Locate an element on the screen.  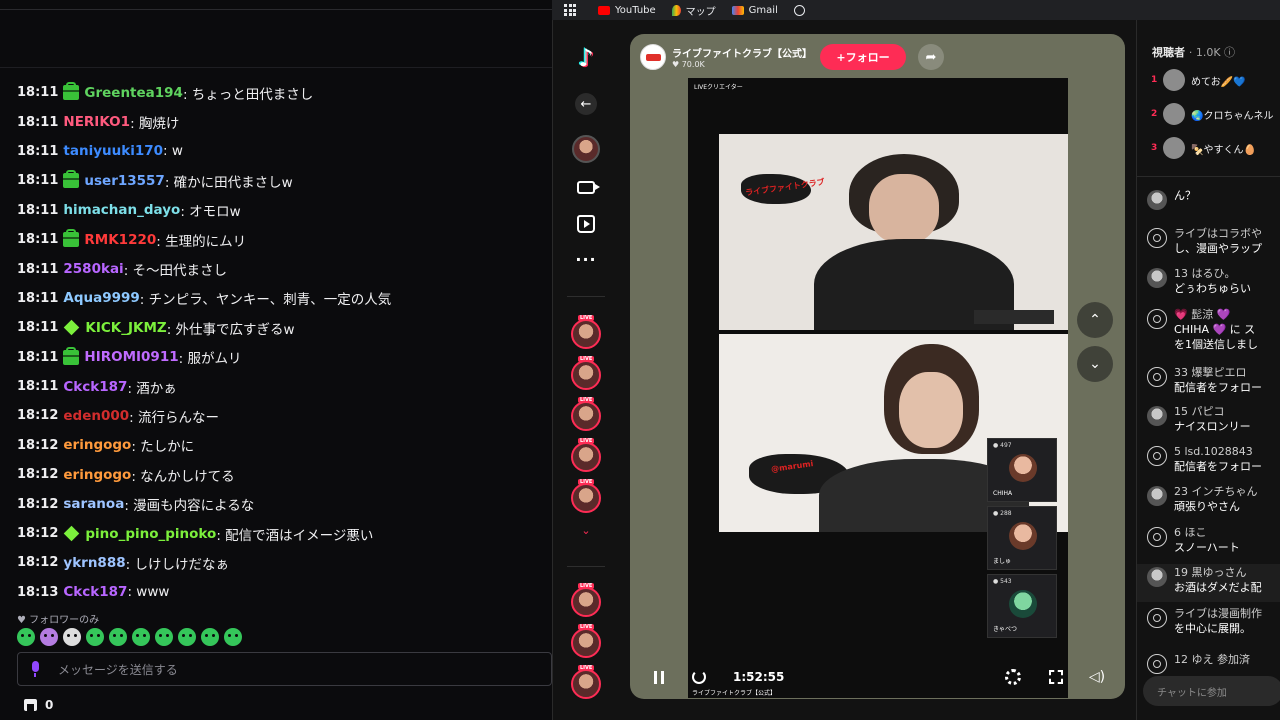
live-comment: 💗 髭涼 💜 CHIHA 💜 に スを1個送信しまし is located at coordinates (1213, 329).